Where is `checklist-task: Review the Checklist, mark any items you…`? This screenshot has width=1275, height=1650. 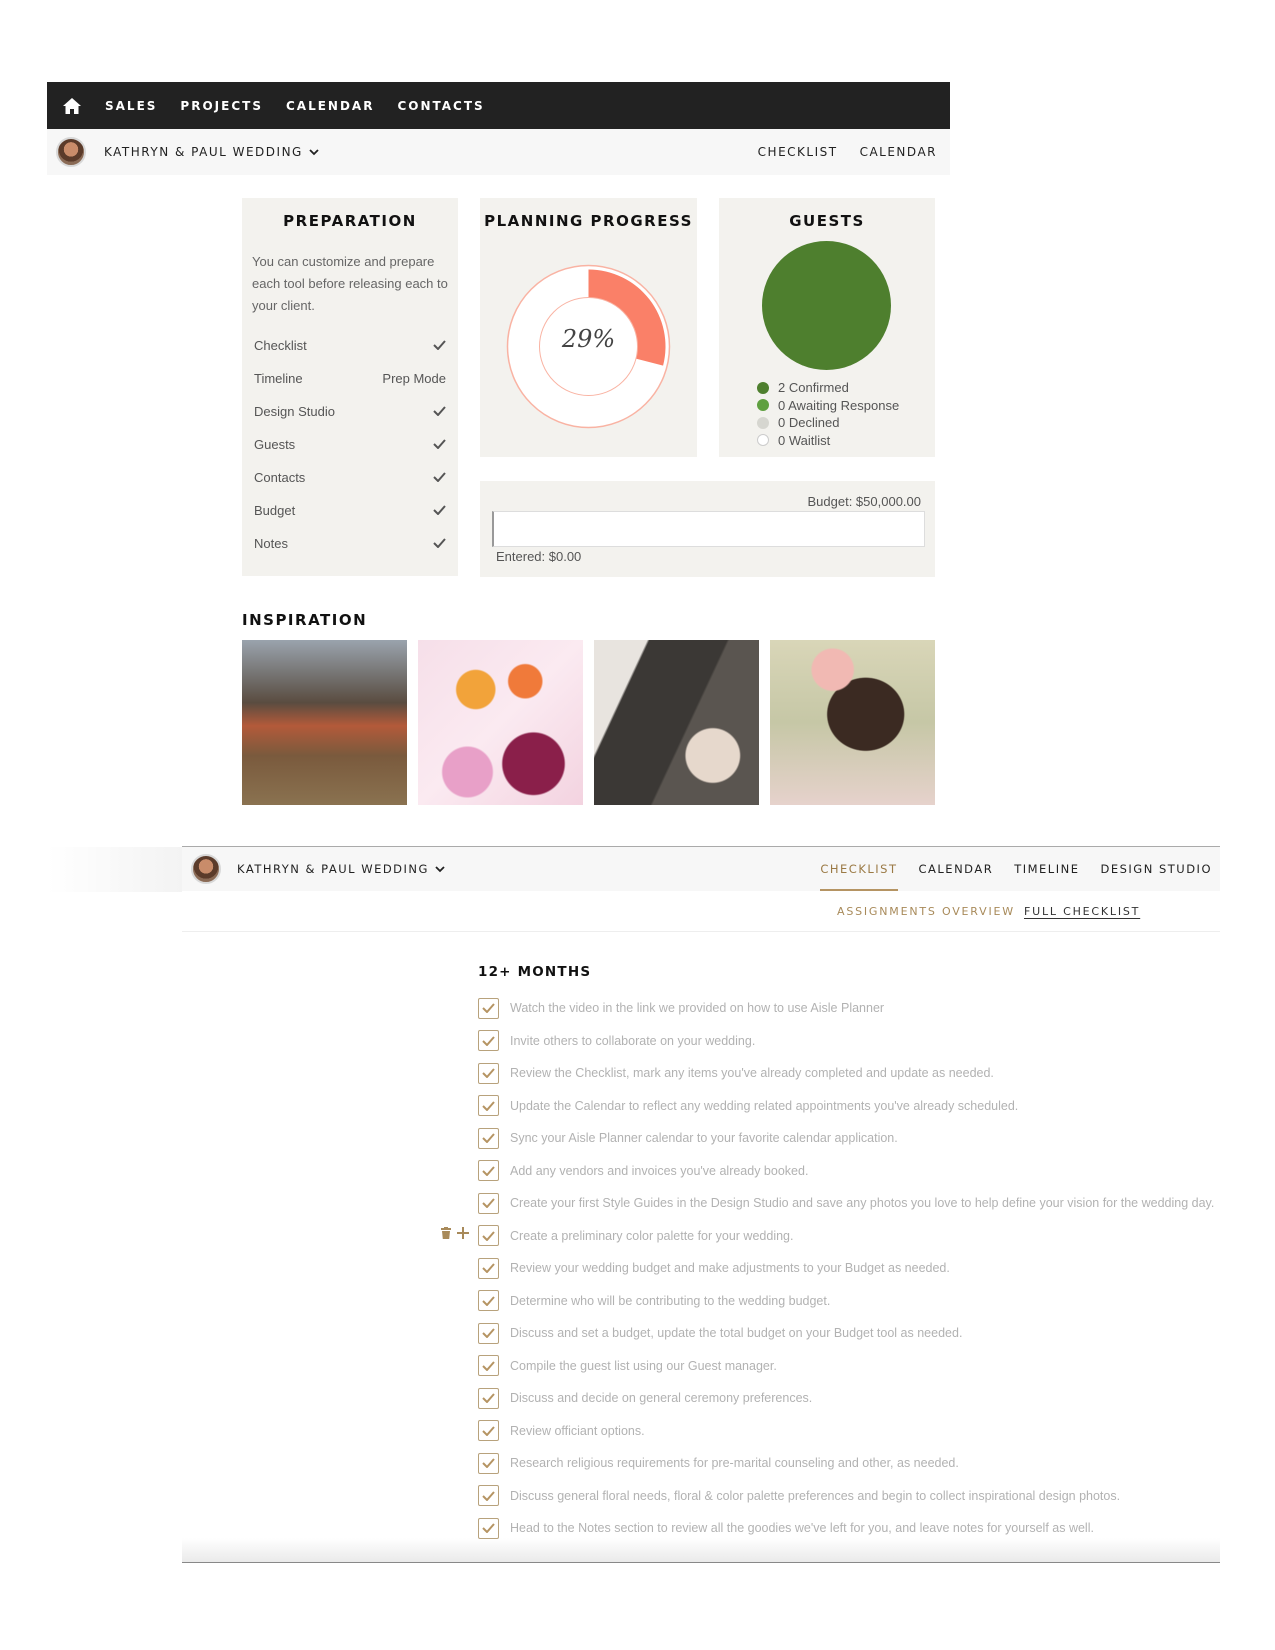 checklist-task: Review the Checklist, mark any items you… is located at coordinates (848, 1073).